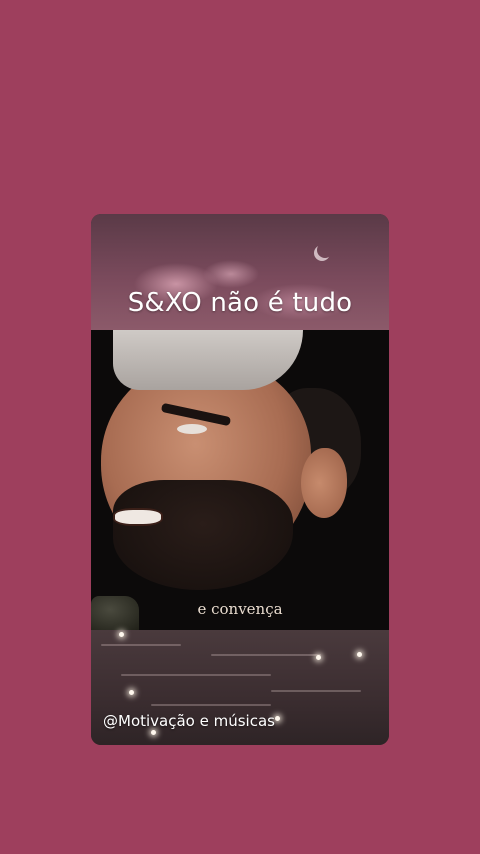  I want to click on crescent-moon-icon, so click(325, 250).